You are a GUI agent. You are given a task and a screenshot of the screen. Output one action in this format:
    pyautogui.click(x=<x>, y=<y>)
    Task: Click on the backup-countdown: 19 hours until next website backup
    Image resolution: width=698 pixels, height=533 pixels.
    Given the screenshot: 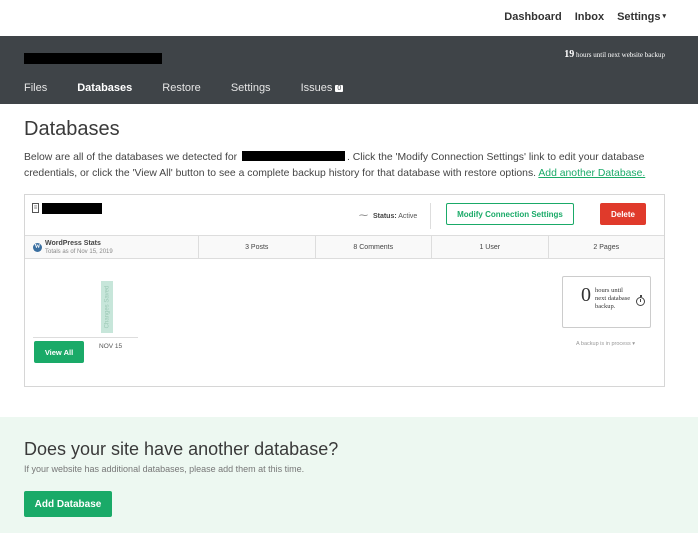 What is the action you would take?
    pyautogui.click(x=614, y=54)
    